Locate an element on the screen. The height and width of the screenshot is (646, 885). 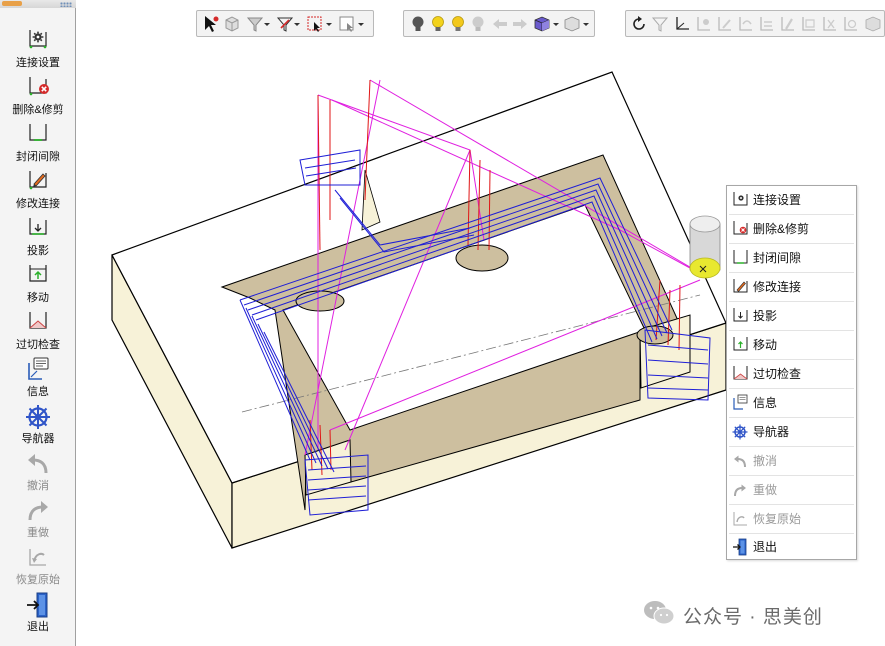
menu-item-delete-trim: 删除&修剪 is located at coordinates (791, 229).